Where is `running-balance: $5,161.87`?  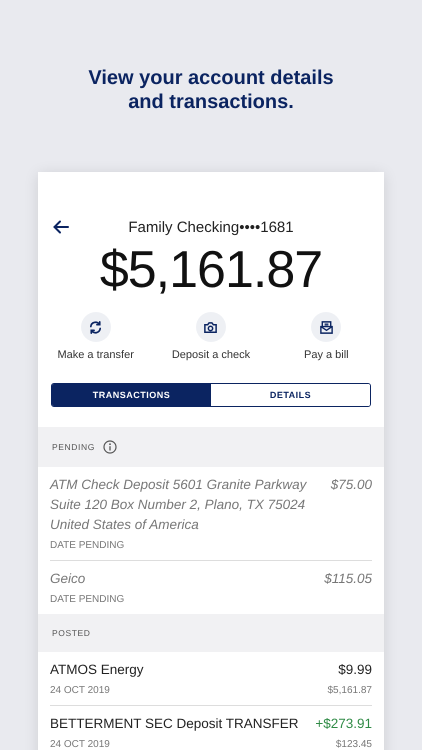
running-balance: $5,161.87 is located at coordinates (350, 690).